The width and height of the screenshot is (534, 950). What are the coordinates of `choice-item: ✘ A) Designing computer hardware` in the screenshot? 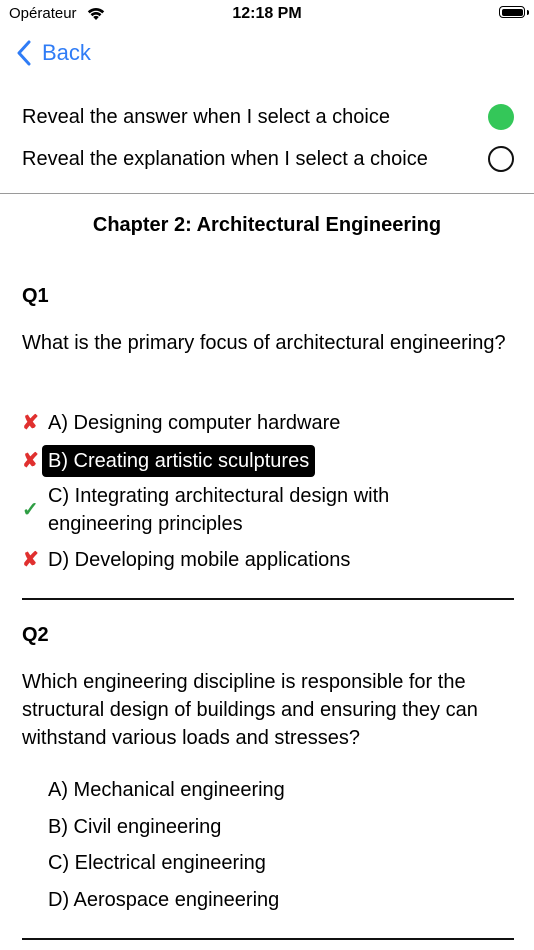 It's located at (272, 423).